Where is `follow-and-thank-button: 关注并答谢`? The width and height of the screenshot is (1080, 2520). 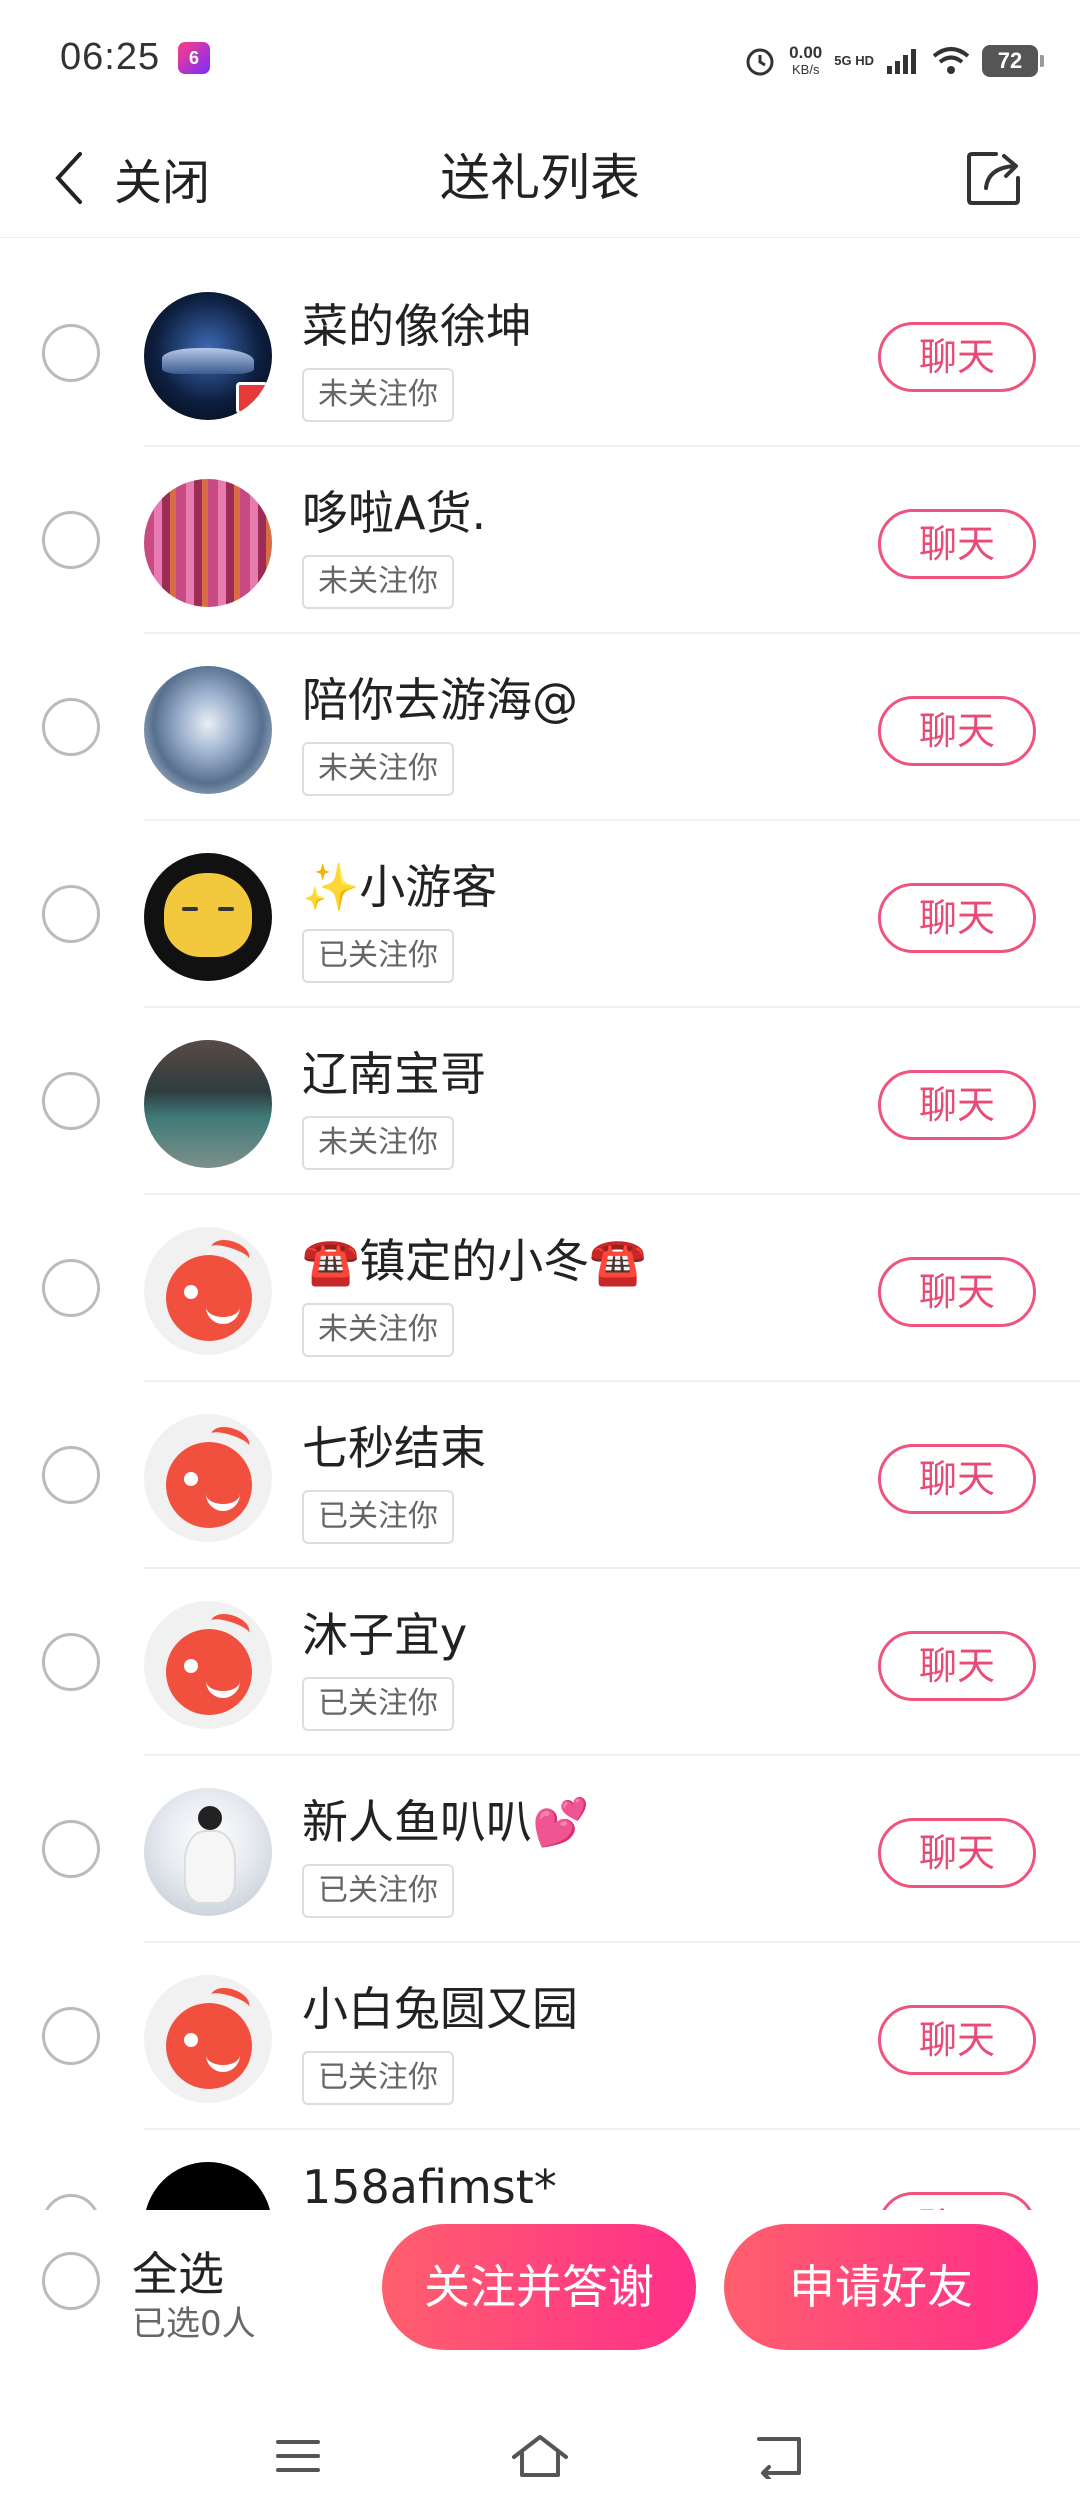 follow-and-thank-button: 关注并答谢 is located at coordinates (539, 2287).